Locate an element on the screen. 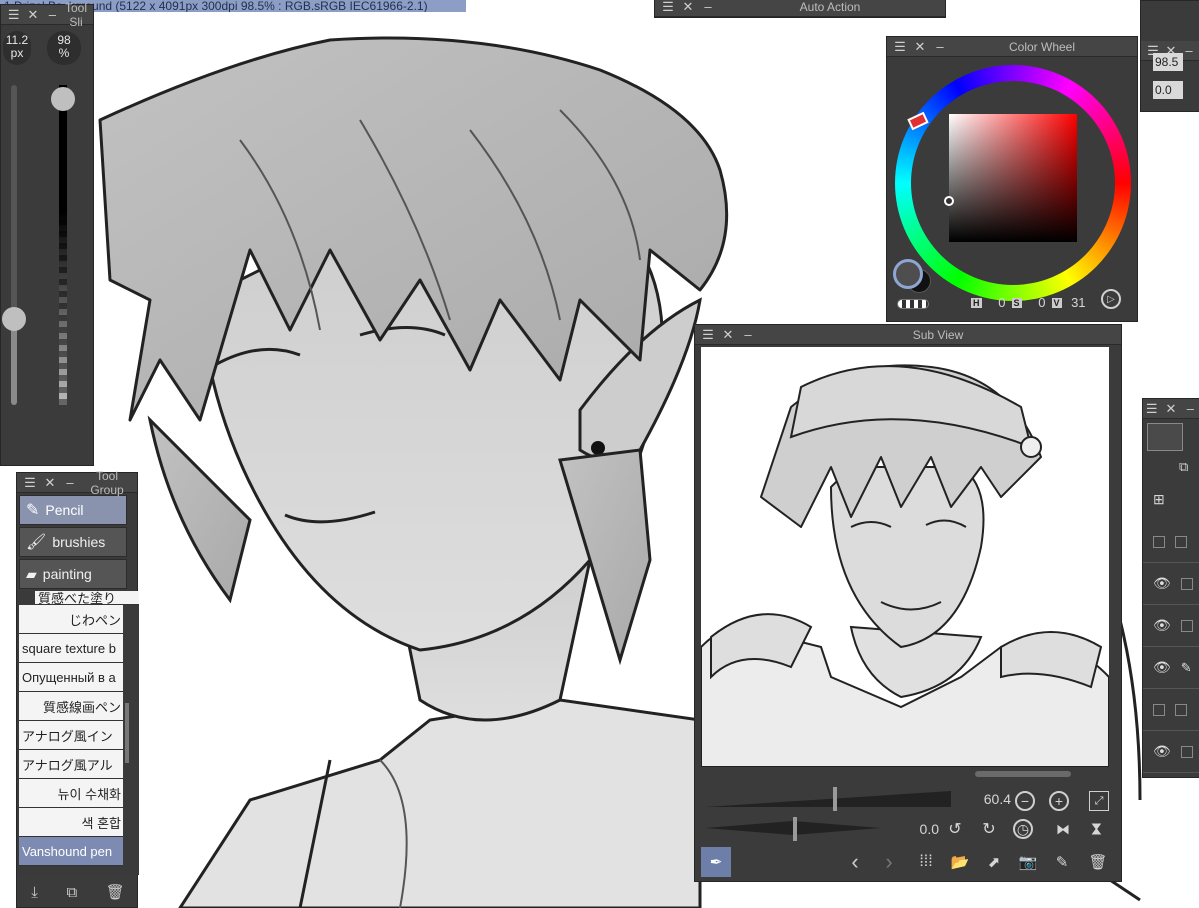  next-image-icon: › is located at coordinates (889, 861).